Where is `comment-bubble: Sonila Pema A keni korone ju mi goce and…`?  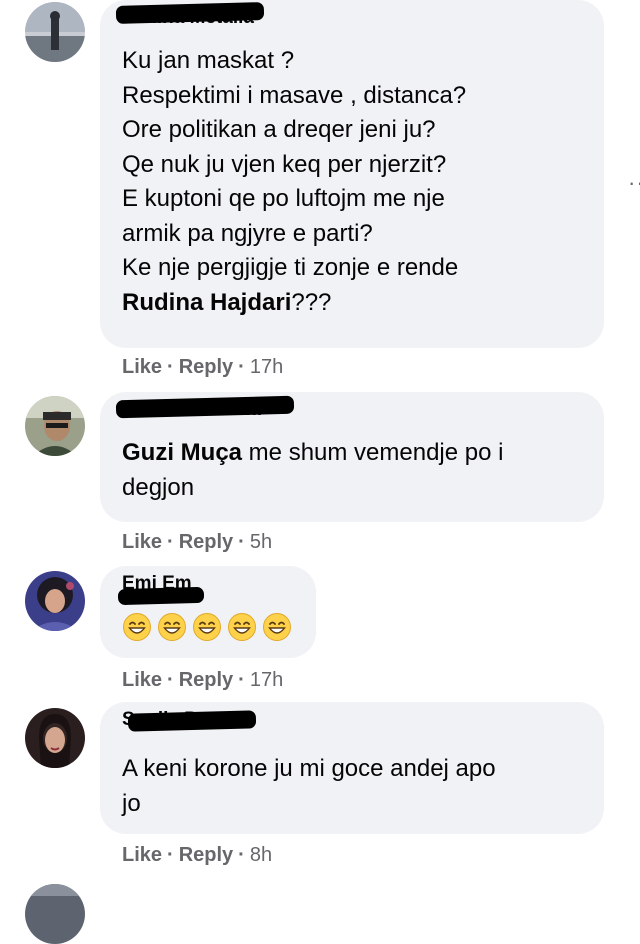 comment-bubble: Sonila Pema A keni korone ju mi goce and… is located at coordinates (352, 768).